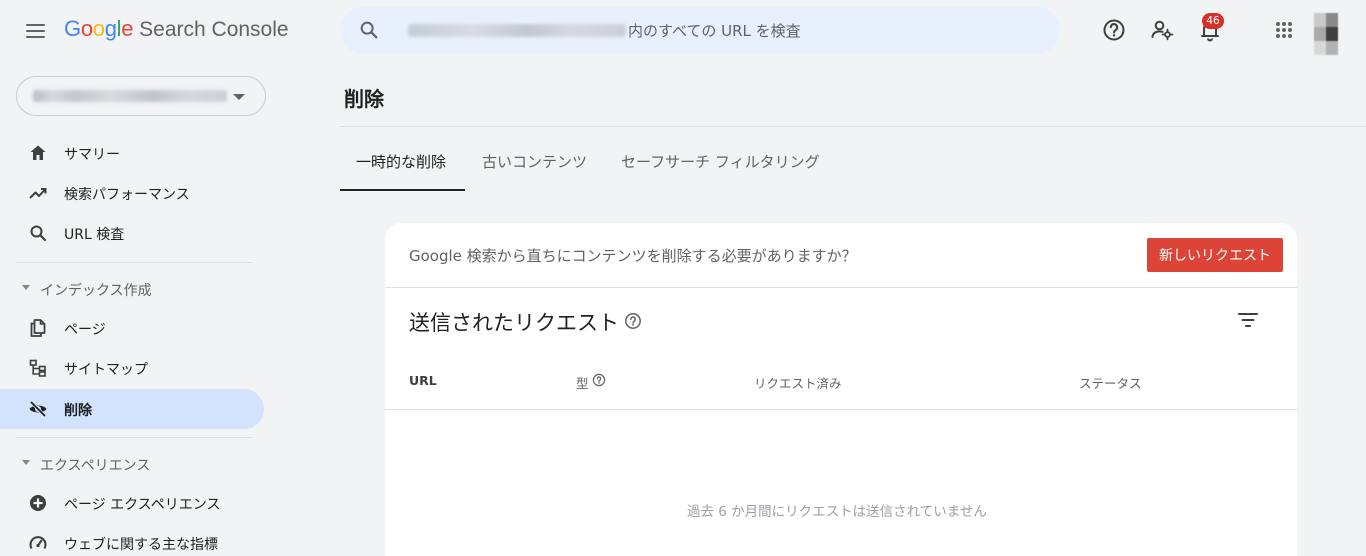  Describe the element at coordinates (1248, 320) in the screenshot. I see `filter-icon` at that location.